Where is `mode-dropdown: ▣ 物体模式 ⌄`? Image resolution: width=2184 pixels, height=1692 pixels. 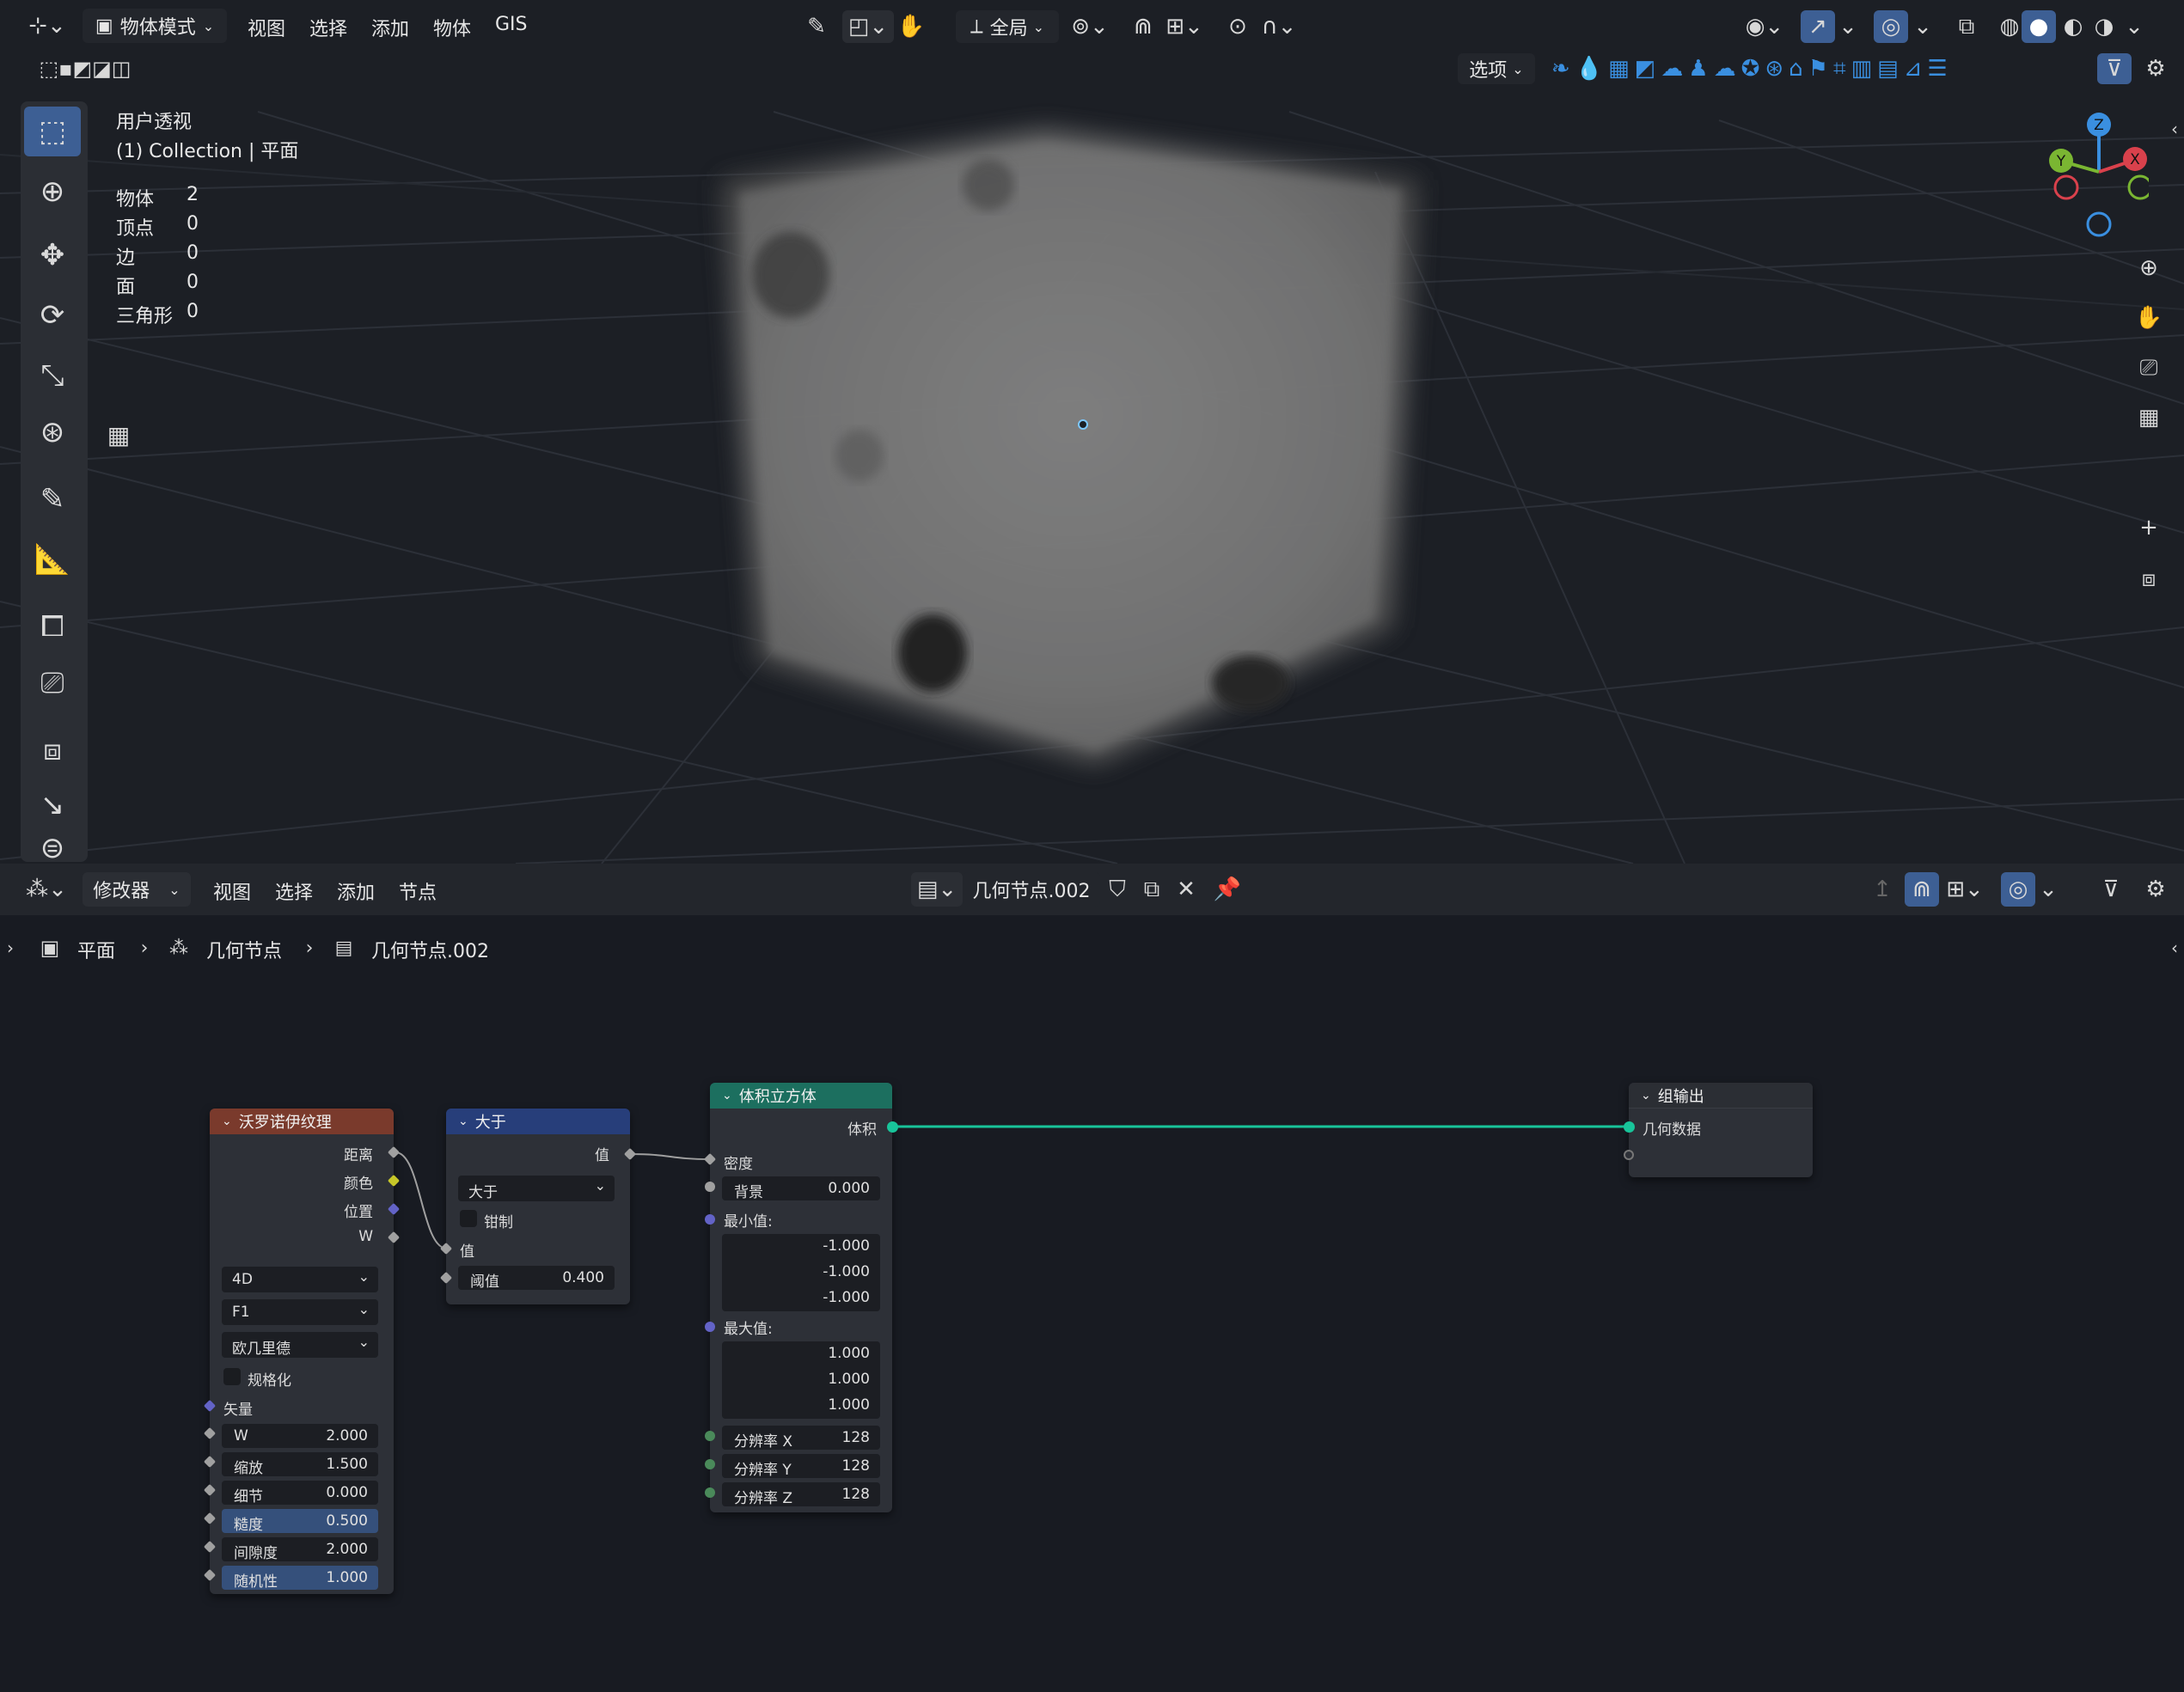
mode-dropdown: ▣ 物体模式 ⌄ is located at coordinates (155, 26).